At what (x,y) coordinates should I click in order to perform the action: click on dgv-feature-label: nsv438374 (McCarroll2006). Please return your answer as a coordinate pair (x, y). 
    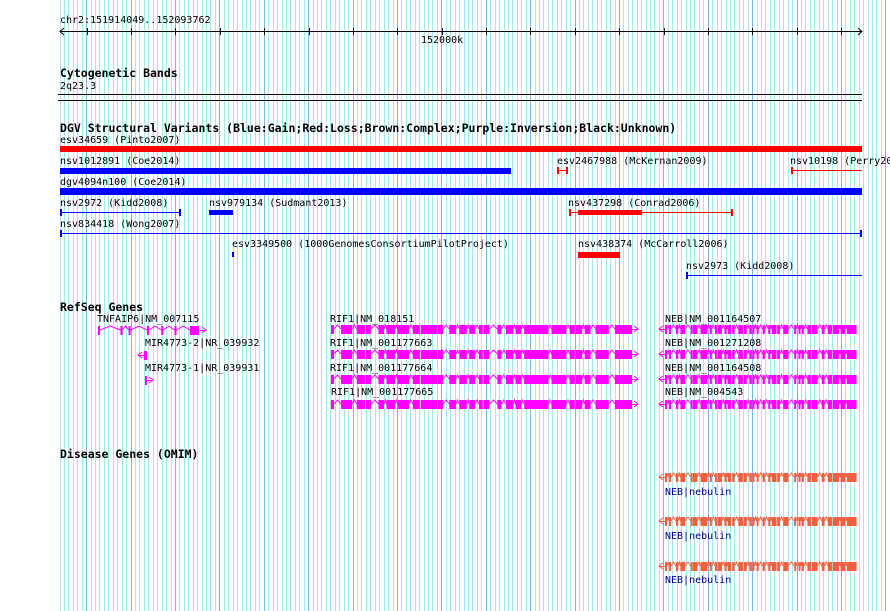
    Looking at the image, I should click on (653, 244).